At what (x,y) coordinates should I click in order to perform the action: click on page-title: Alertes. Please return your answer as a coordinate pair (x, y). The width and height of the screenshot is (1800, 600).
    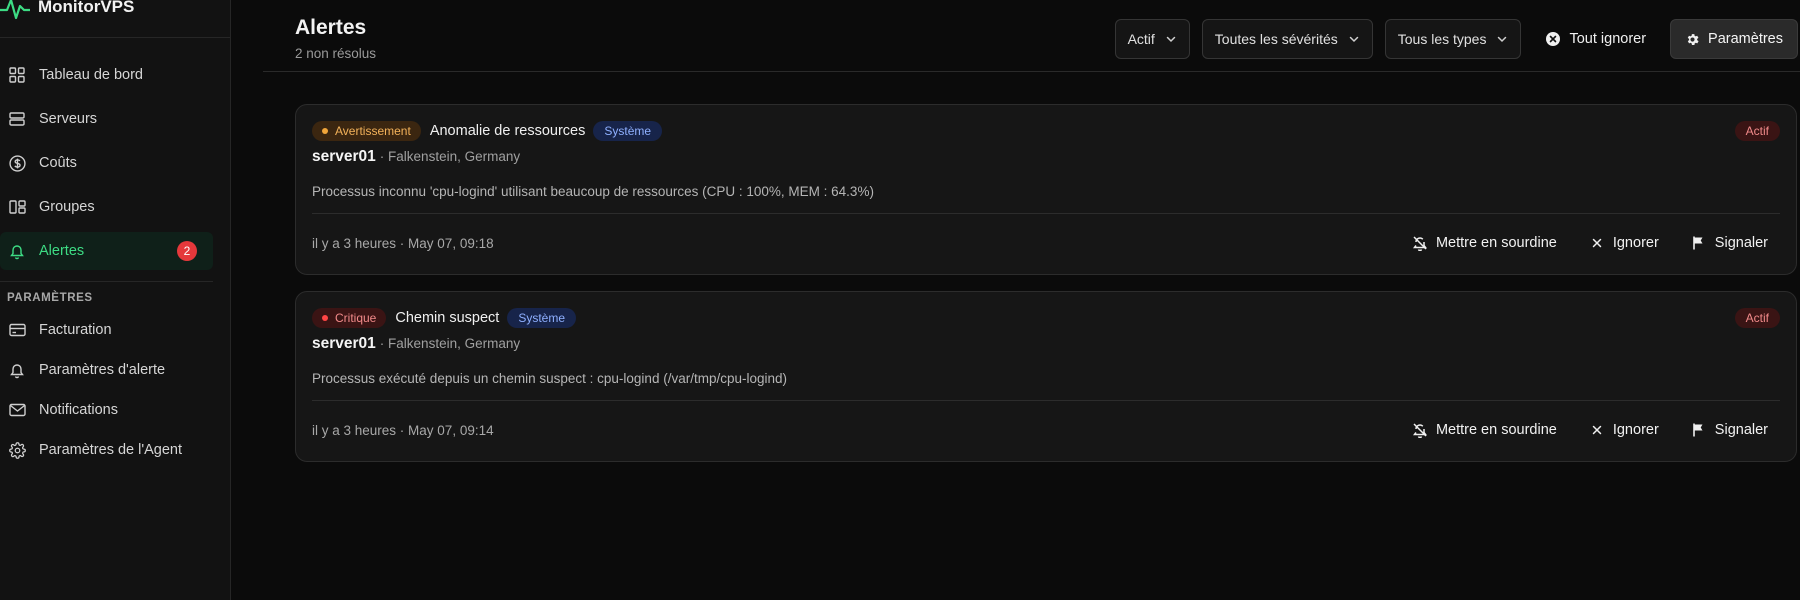
    Looking at the image, I should click on (331, 27).